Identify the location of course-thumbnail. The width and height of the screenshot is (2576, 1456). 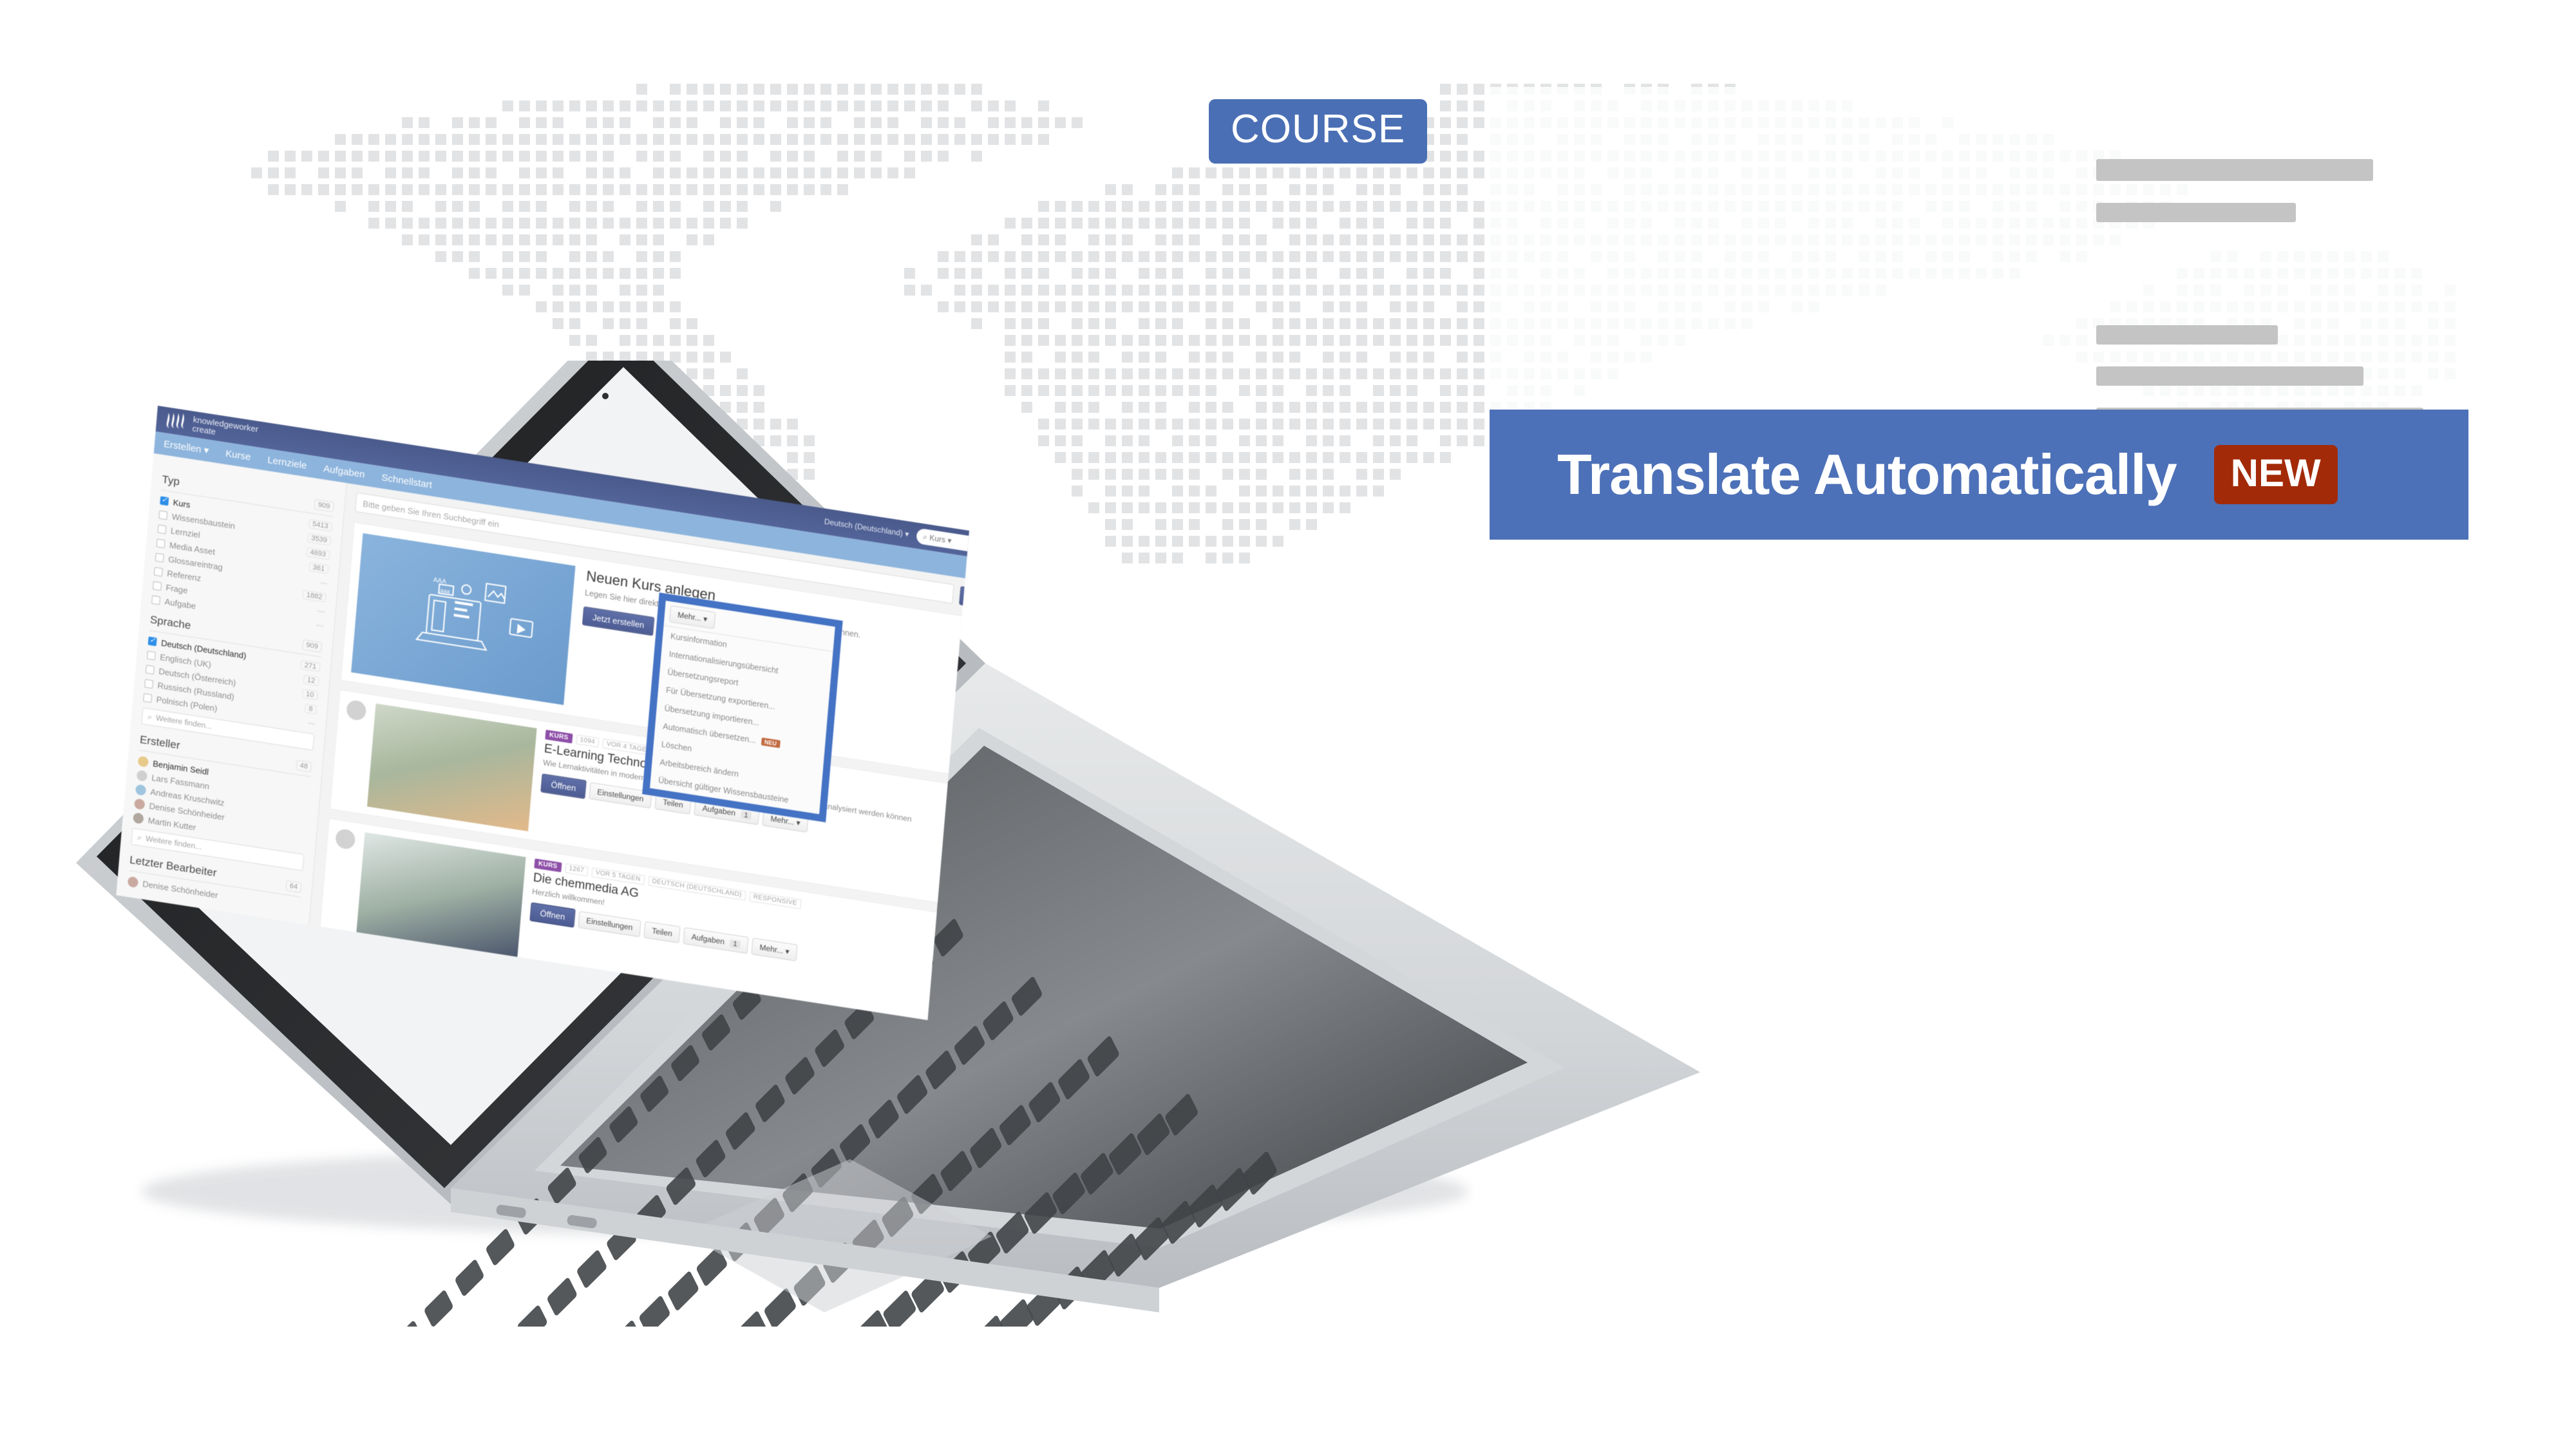
(451, 767).